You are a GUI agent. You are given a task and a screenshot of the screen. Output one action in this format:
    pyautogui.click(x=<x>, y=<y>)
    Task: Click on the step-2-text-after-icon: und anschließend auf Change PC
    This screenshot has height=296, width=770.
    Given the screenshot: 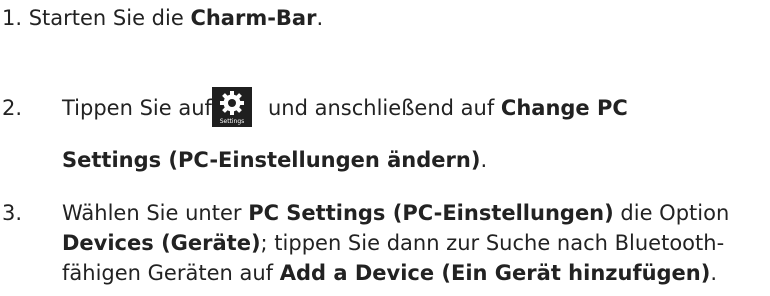 What is the action you would take?
    pyautogui.click(x=448, y=108)
    